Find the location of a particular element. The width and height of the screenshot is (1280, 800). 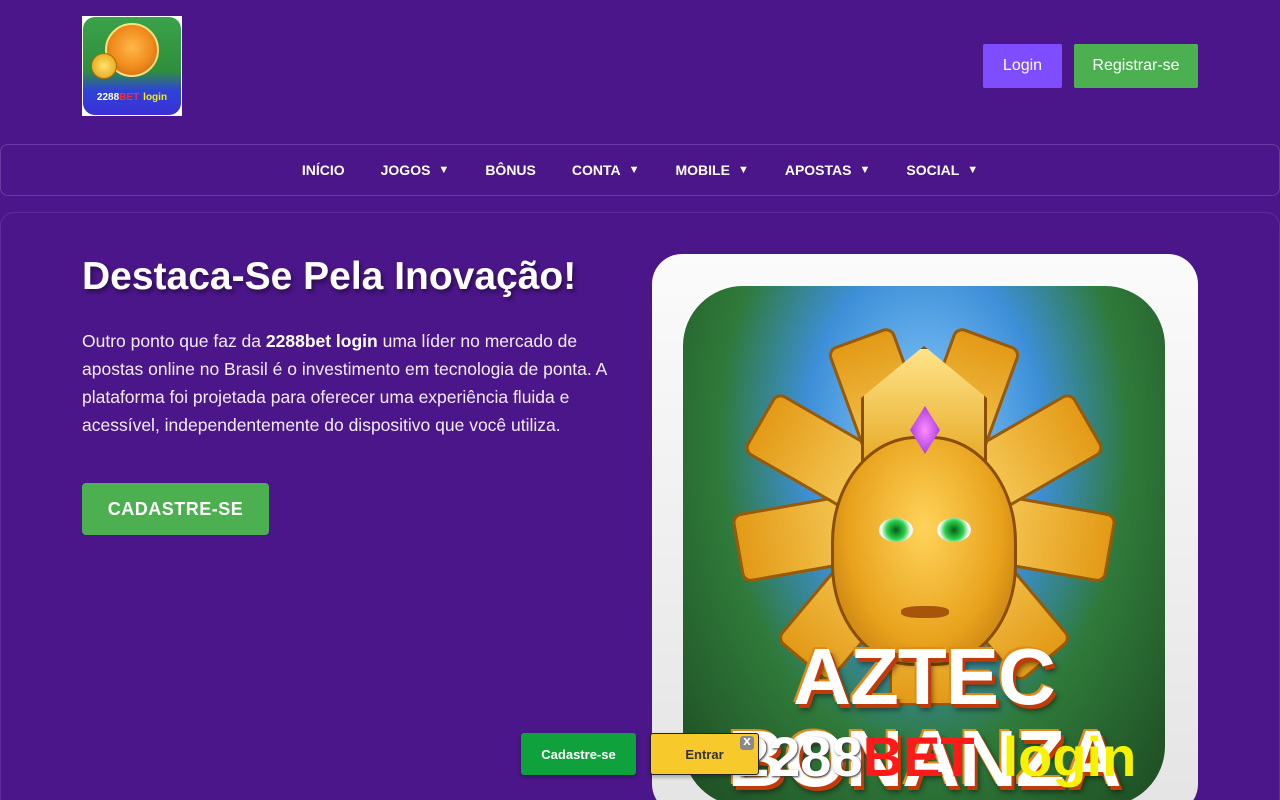

nav-item-jogos: JOGOS ▼ is located at coordinates (415, 170).